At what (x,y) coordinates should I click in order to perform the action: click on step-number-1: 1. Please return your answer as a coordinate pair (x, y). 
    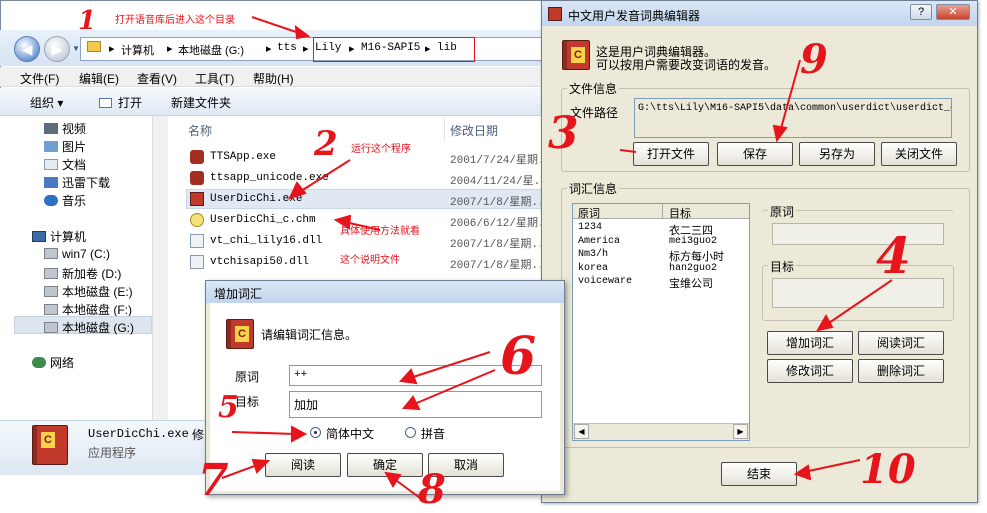
    Looking at the image, I should click on (87, 21).